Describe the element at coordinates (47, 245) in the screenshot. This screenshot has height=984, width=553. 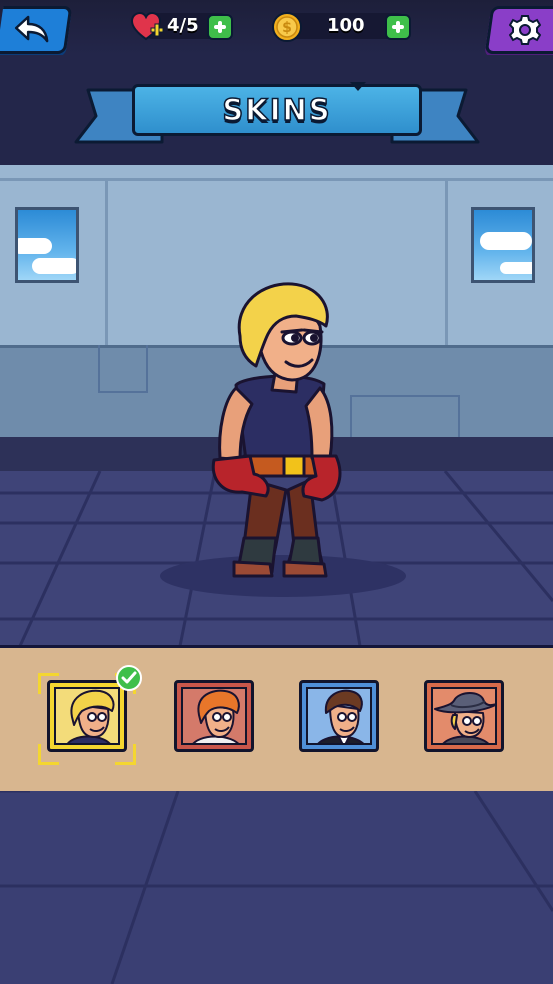
I see `window-left` at that location.